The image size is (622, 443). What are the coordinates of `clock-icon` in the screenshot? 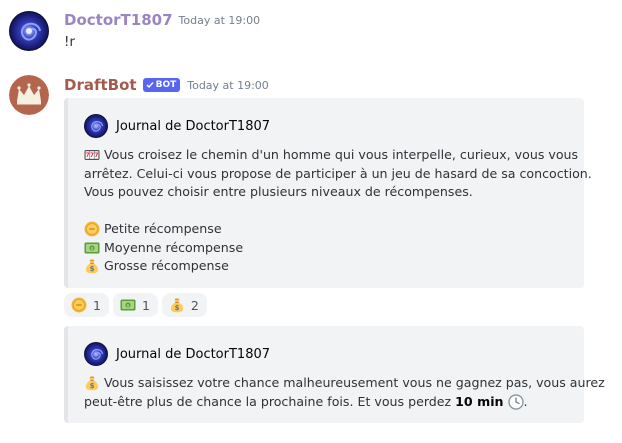 It's located at (516, 402).